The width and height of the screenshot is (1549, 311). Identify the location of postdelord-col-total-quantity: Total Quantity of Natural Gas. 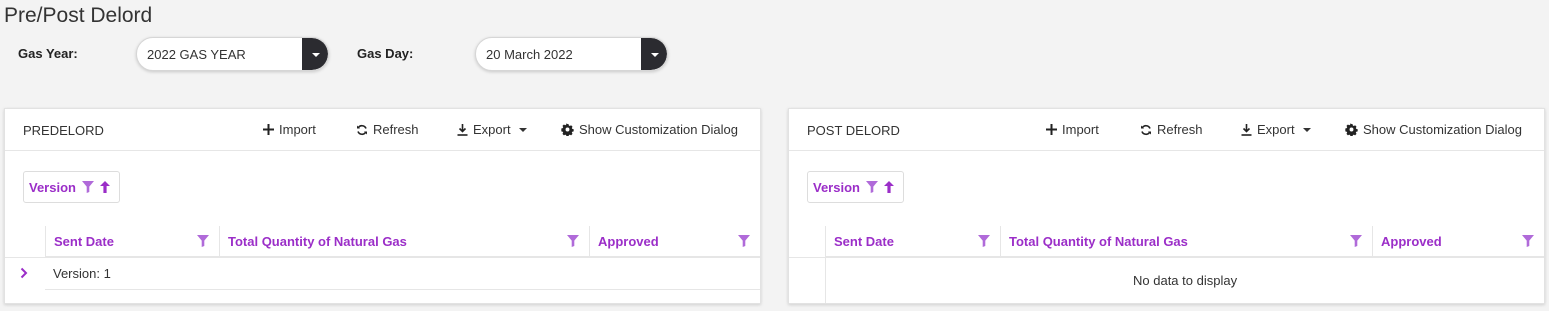
(1186, 241).